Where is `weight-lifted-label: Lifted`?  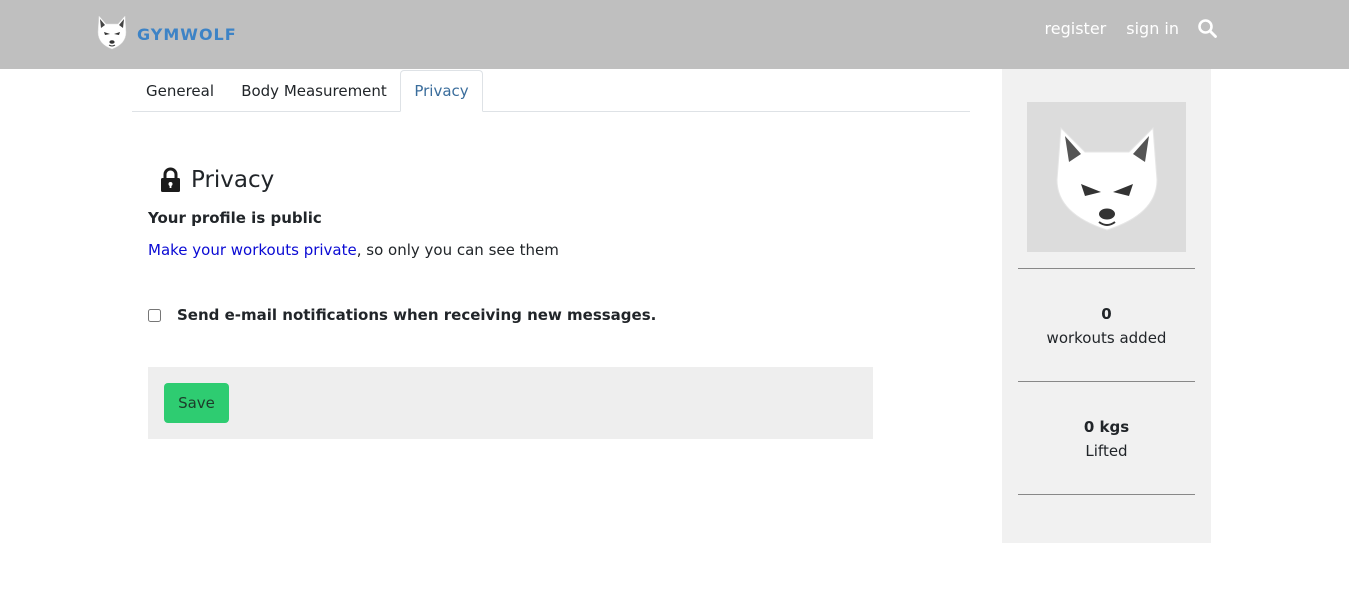 weight-lifted-label: Lifted is located at coordinates (1106, 451).